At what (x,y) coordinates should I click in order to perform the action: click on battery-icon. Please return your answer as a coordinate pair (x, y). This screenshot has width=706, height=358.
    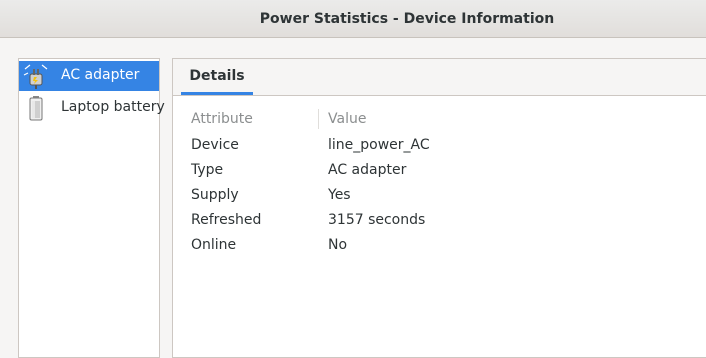
    Looking at the image, I should click on (36, 108).